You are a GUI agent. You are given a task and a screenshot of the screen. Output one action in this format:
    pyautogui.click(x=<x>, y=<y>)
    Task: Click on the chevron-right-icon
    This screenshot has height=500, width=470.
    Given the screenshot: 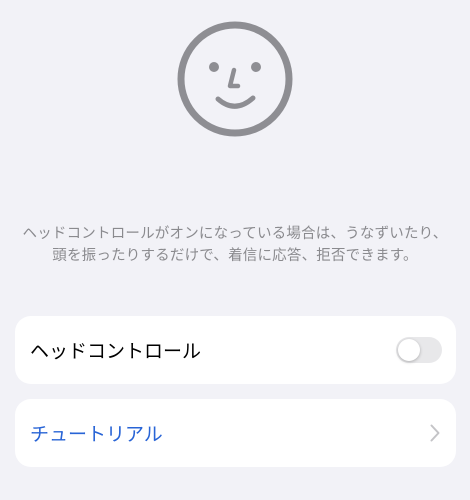 What is the action you would take?
    pyautogui.click(x=435, y=433)
    